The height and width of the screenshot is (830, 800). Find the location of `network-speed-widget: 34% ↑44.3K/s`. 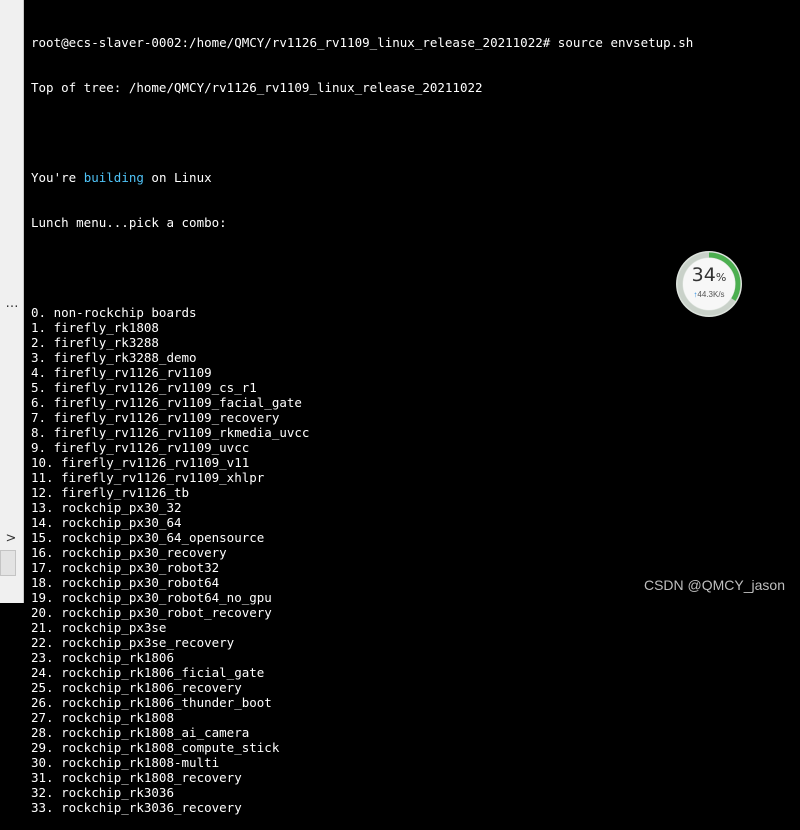

network-speed-widget: 34% ↑44.3K/s is located at coordinates (709, 284).